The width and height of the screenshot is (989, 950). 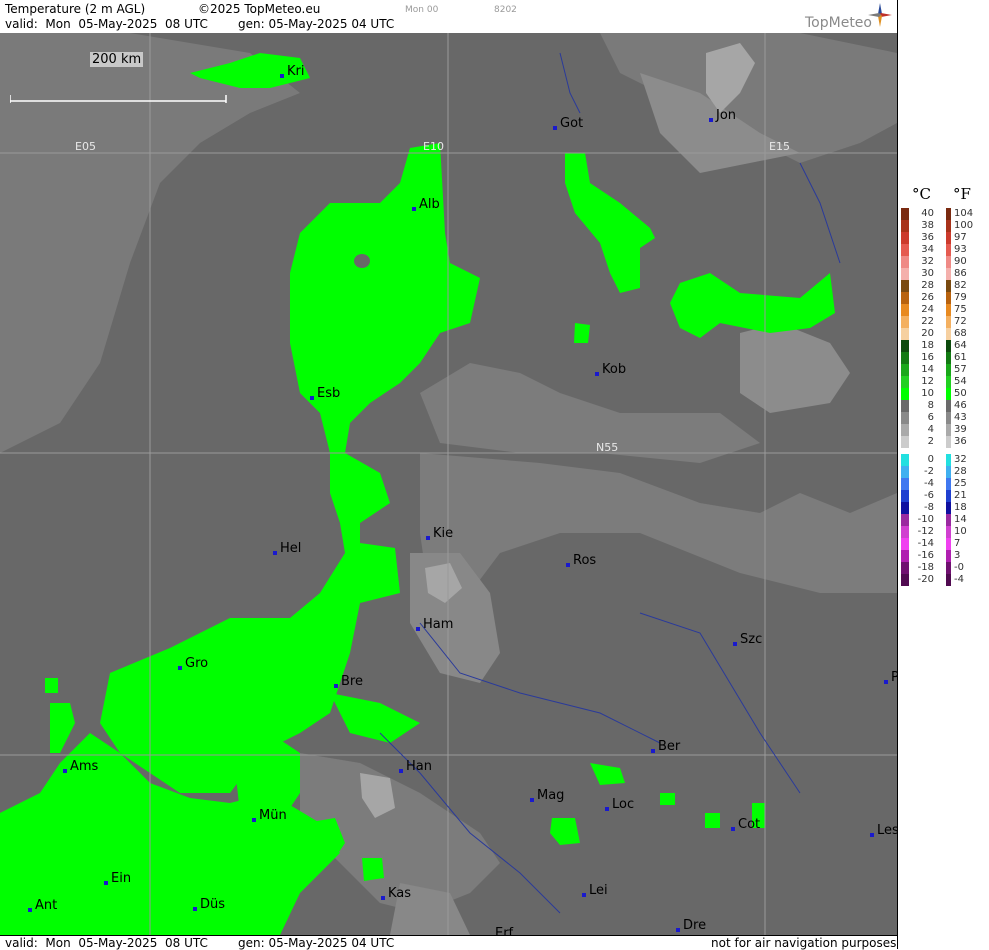 What do you see at coordinates (964, 213) in the screenshot?
I see `legend-fahrenheit-value: 104` at bounding box center [964, 213].